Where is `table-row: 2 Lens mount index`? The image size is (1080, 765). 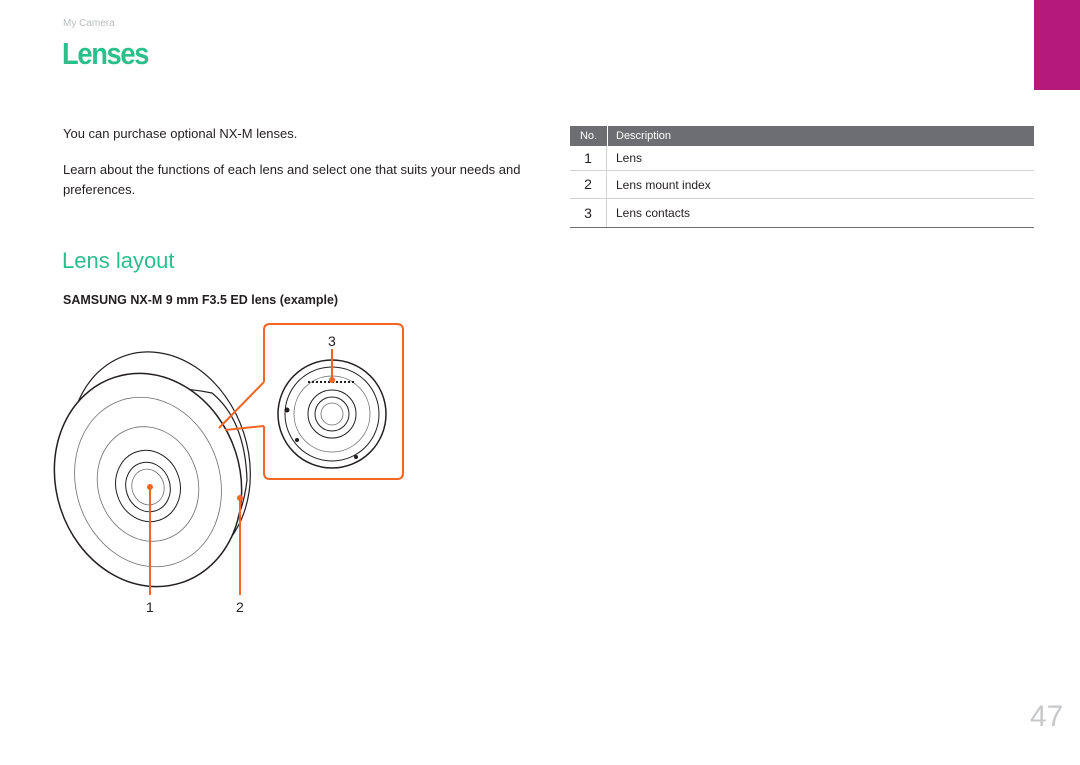 table-row: 2 Lens mount index is located at coordinates (802, 185).